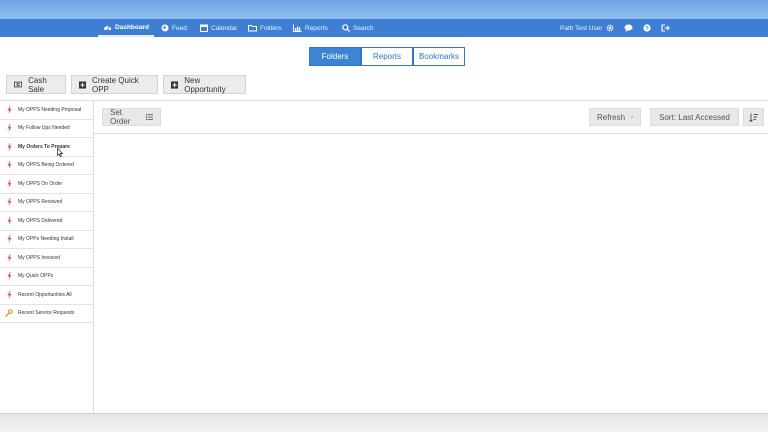 The height and width of the screenshot is (432, 768). I want to click on sidebar-item-needing-install: My OPPs Needing Install, so click(46, 240).